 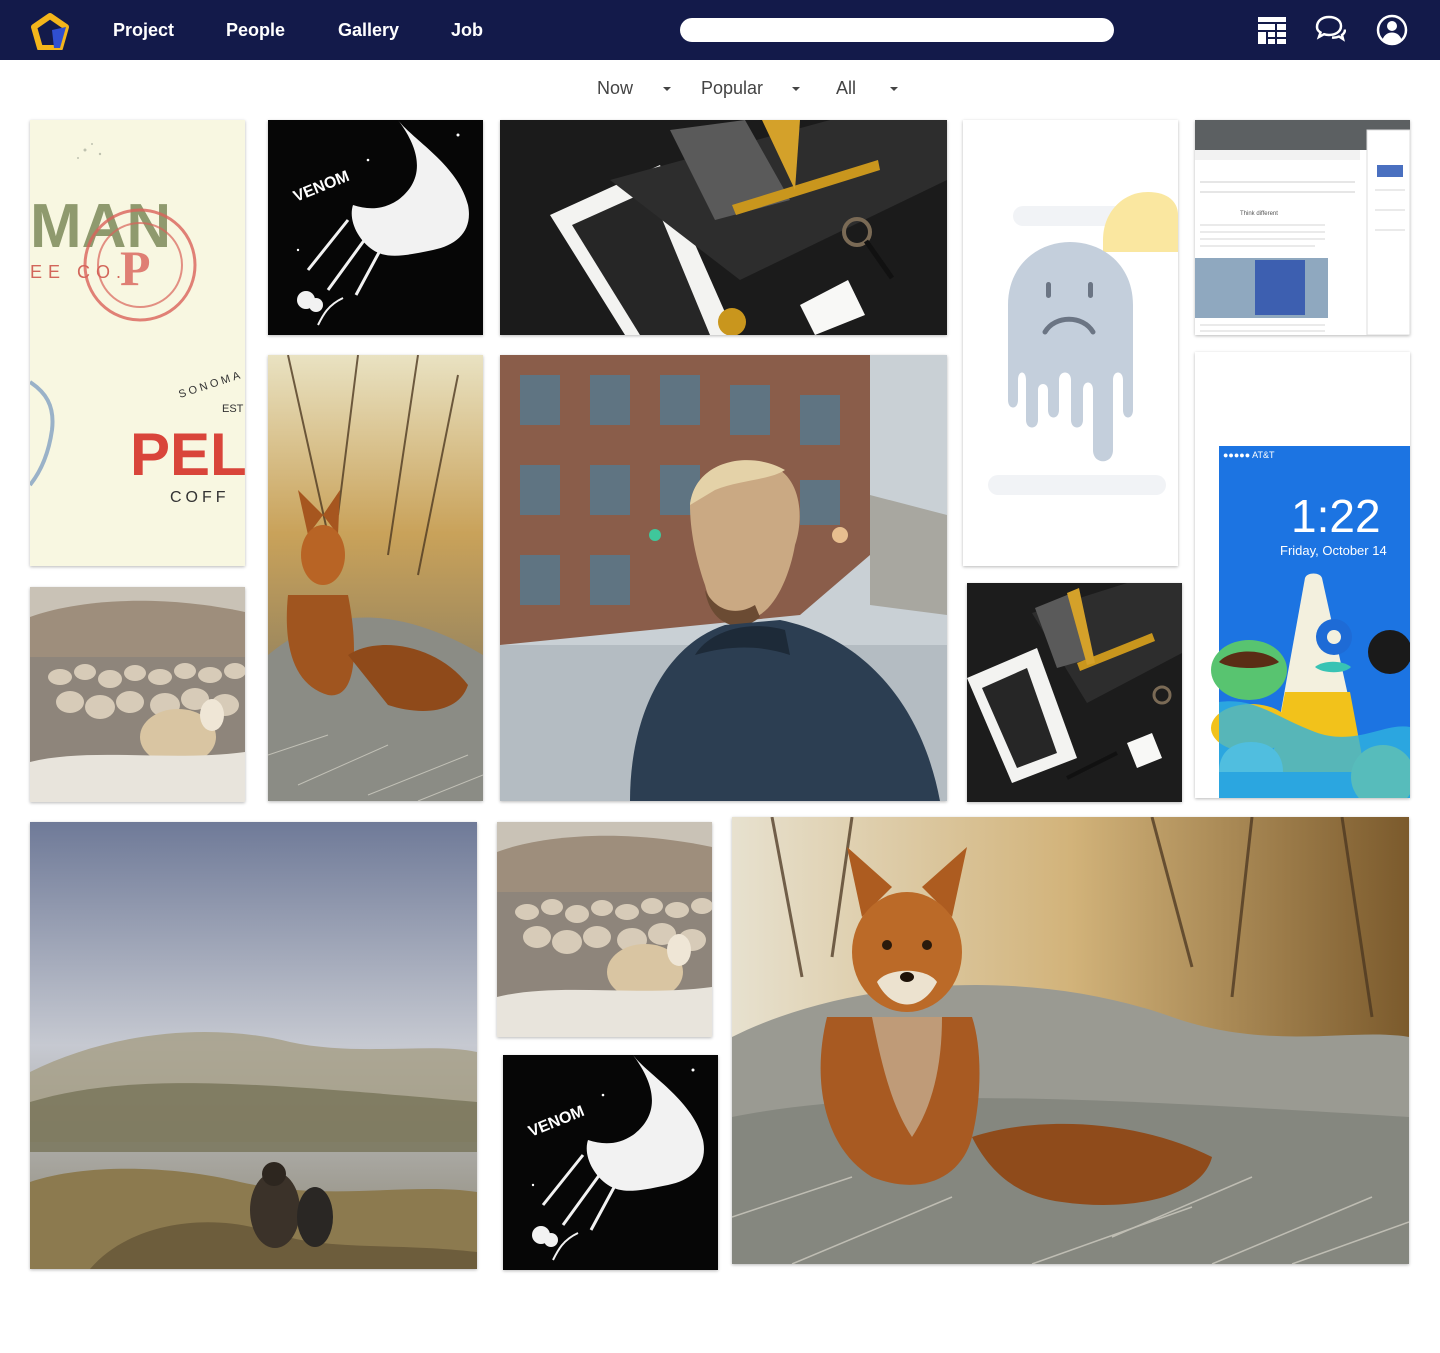 I want to click on gallery-item-sheep-flock, so click(x=137, y=694).